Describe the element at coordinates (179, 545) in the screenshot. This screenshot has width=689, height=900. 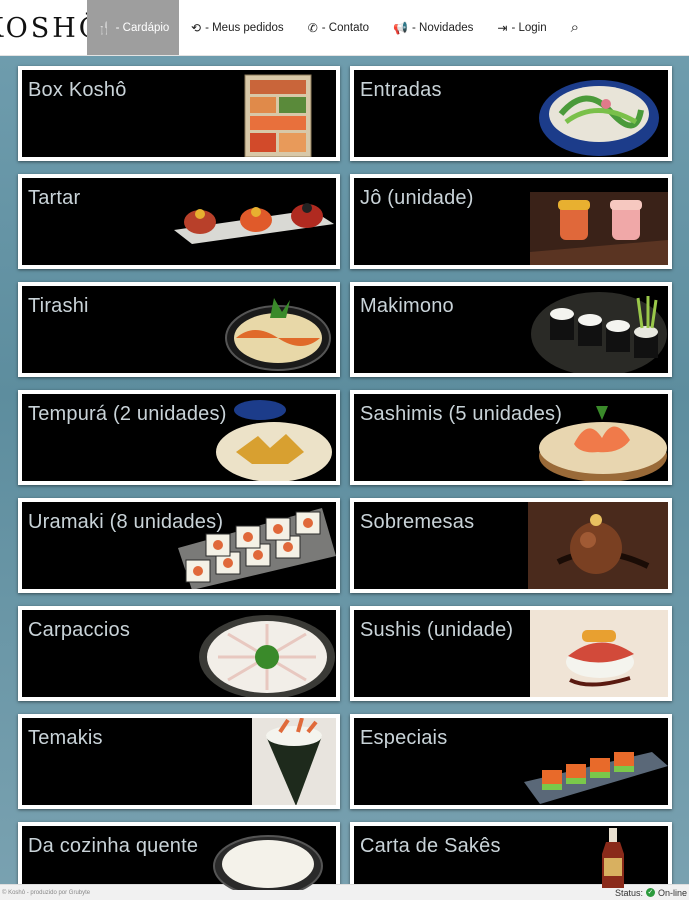
I see `category-card-uramaki: Uramaki (8 unidades)` at that location.